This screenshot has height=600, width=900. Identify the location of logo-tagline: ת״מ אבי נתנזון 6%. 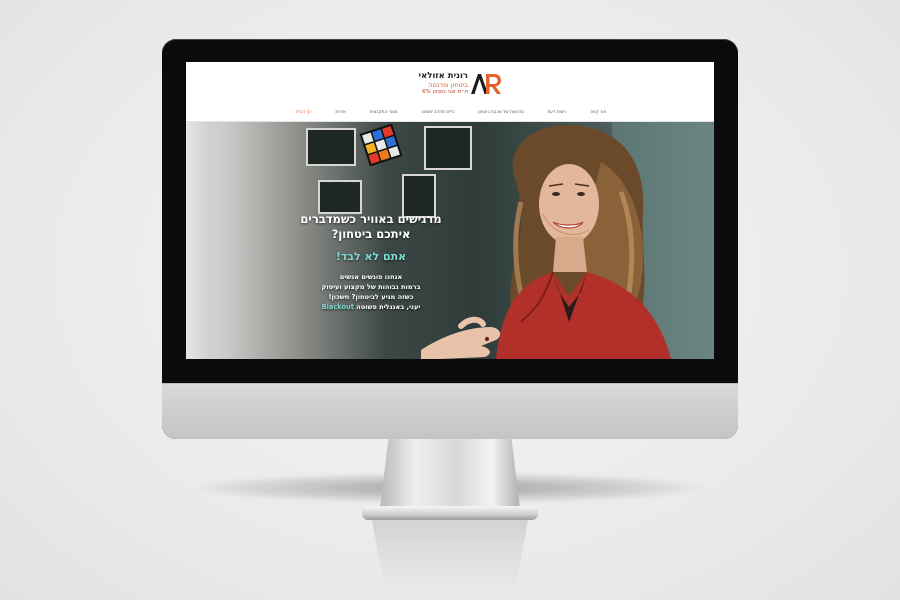
(445, 92).